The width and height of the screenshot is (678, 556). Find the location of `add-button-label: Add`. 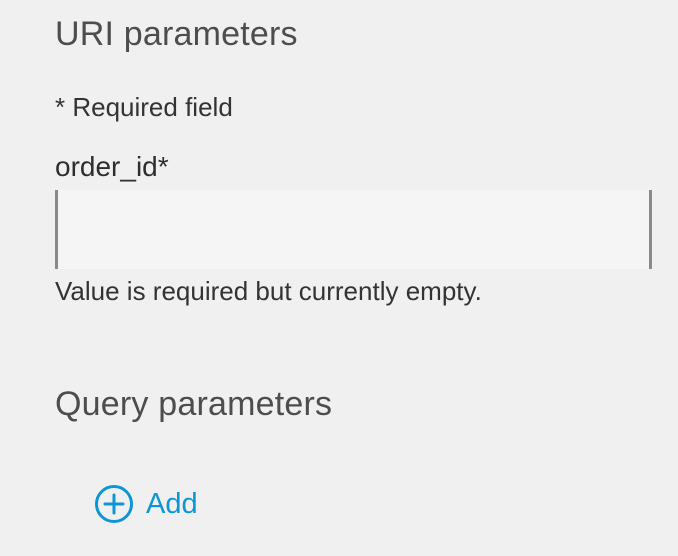

add-button-label: Add is located at coordinates (172, 503).